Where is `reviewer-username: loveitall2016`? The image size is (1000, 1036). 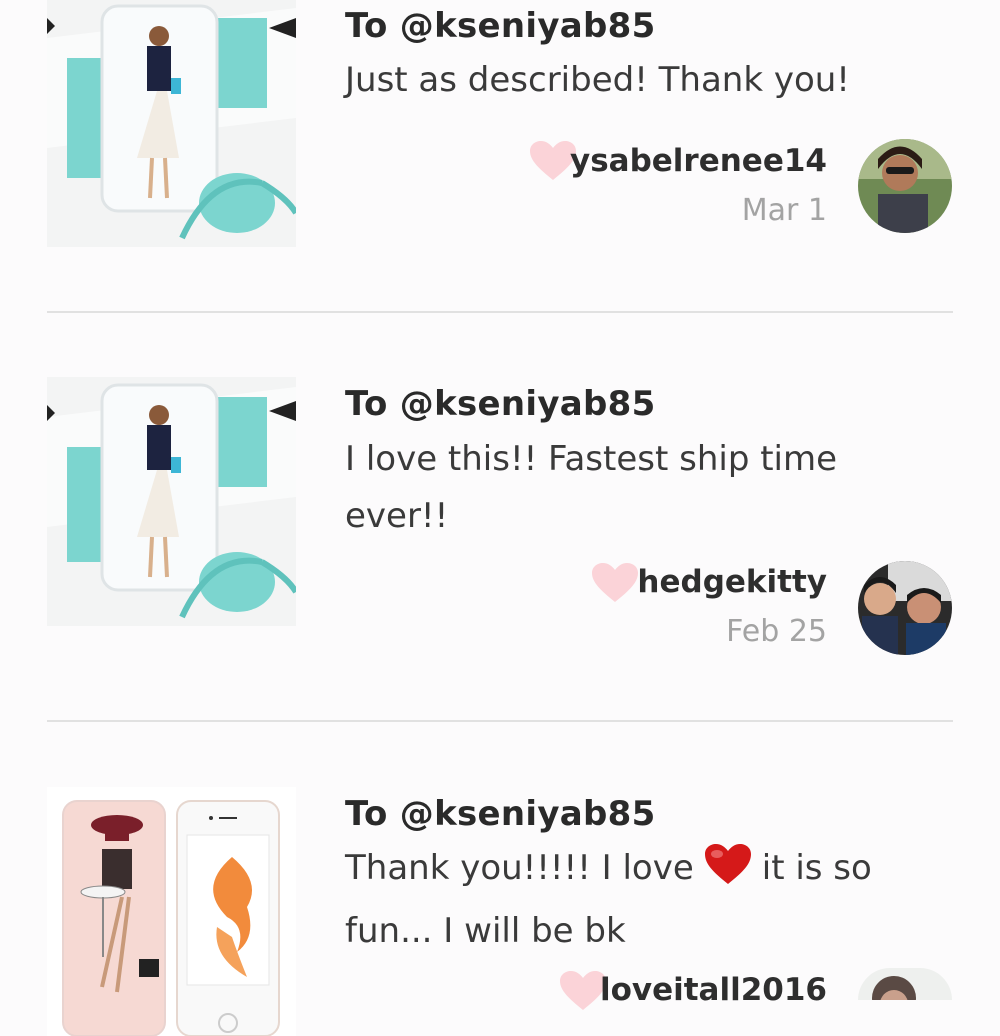
reviewer-username: loveitall2016 is located at coordinates (713, 990).